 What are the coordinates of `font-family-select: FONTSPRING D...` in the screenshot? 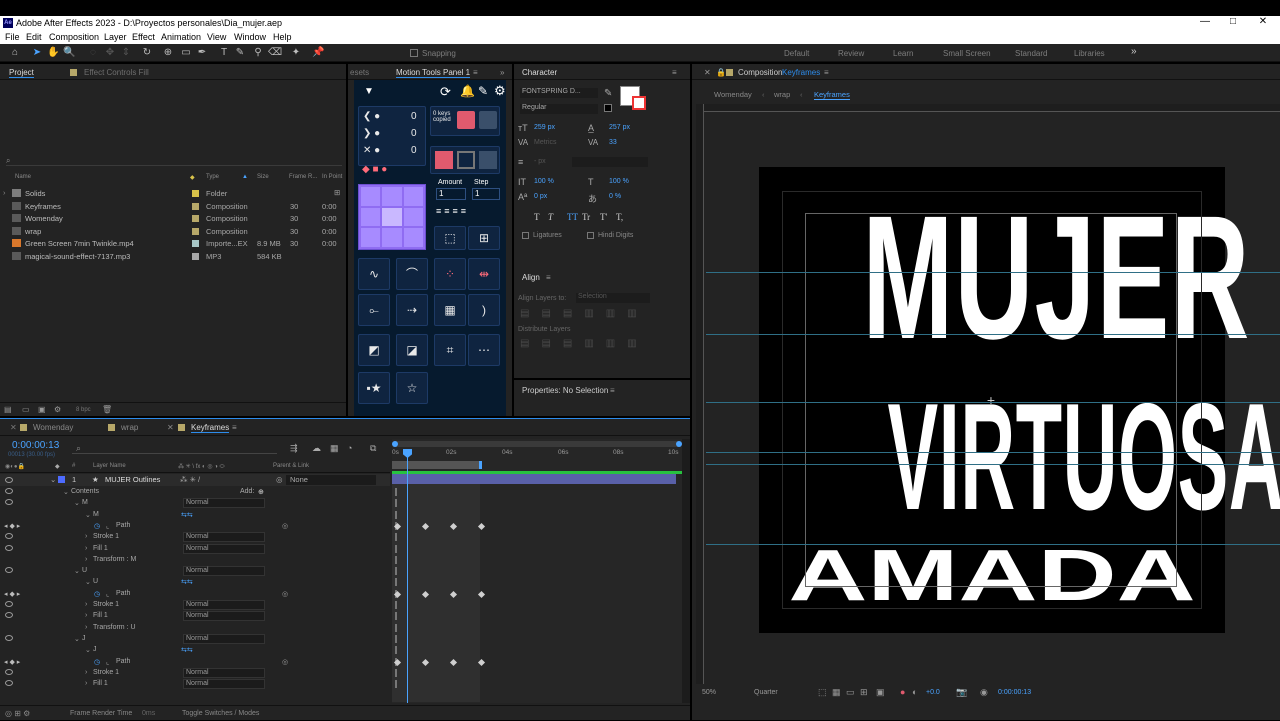 It's located at (559, 93).